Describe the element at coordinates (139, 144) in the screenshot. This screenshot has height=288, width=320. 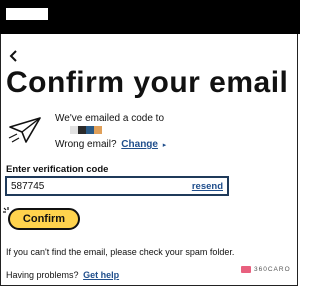
I see `change-email-link: Change` at that location.